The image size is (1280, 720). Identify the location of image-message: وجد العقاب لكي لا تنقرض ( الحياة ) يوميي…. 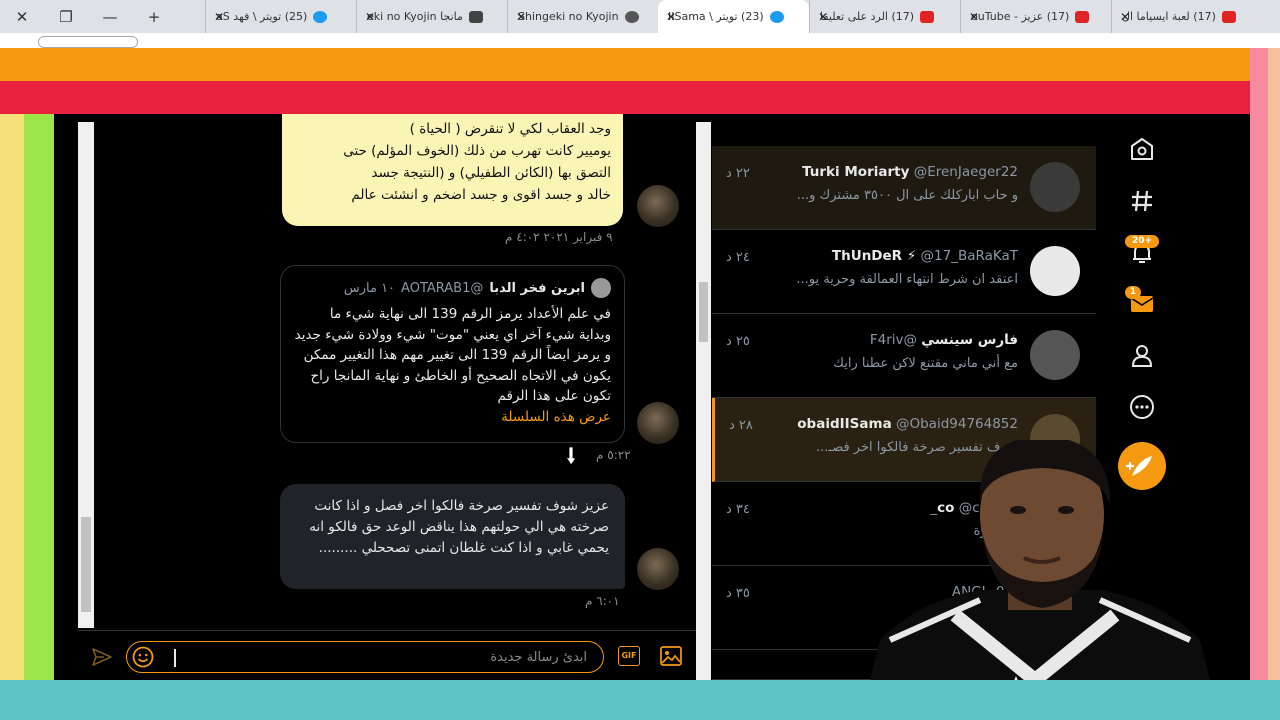
(452, 170).